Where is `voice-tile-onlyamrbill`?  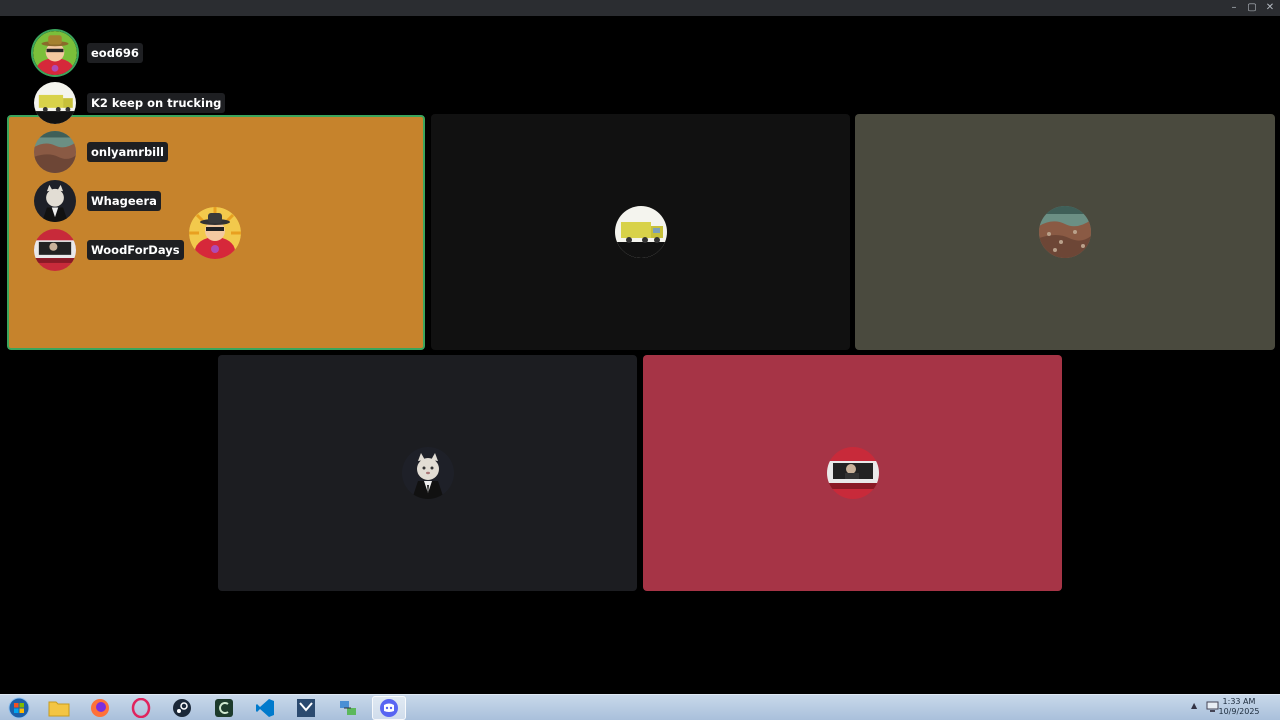
voice-tile-onlyamrbill is located at coordinates (1065, 232).